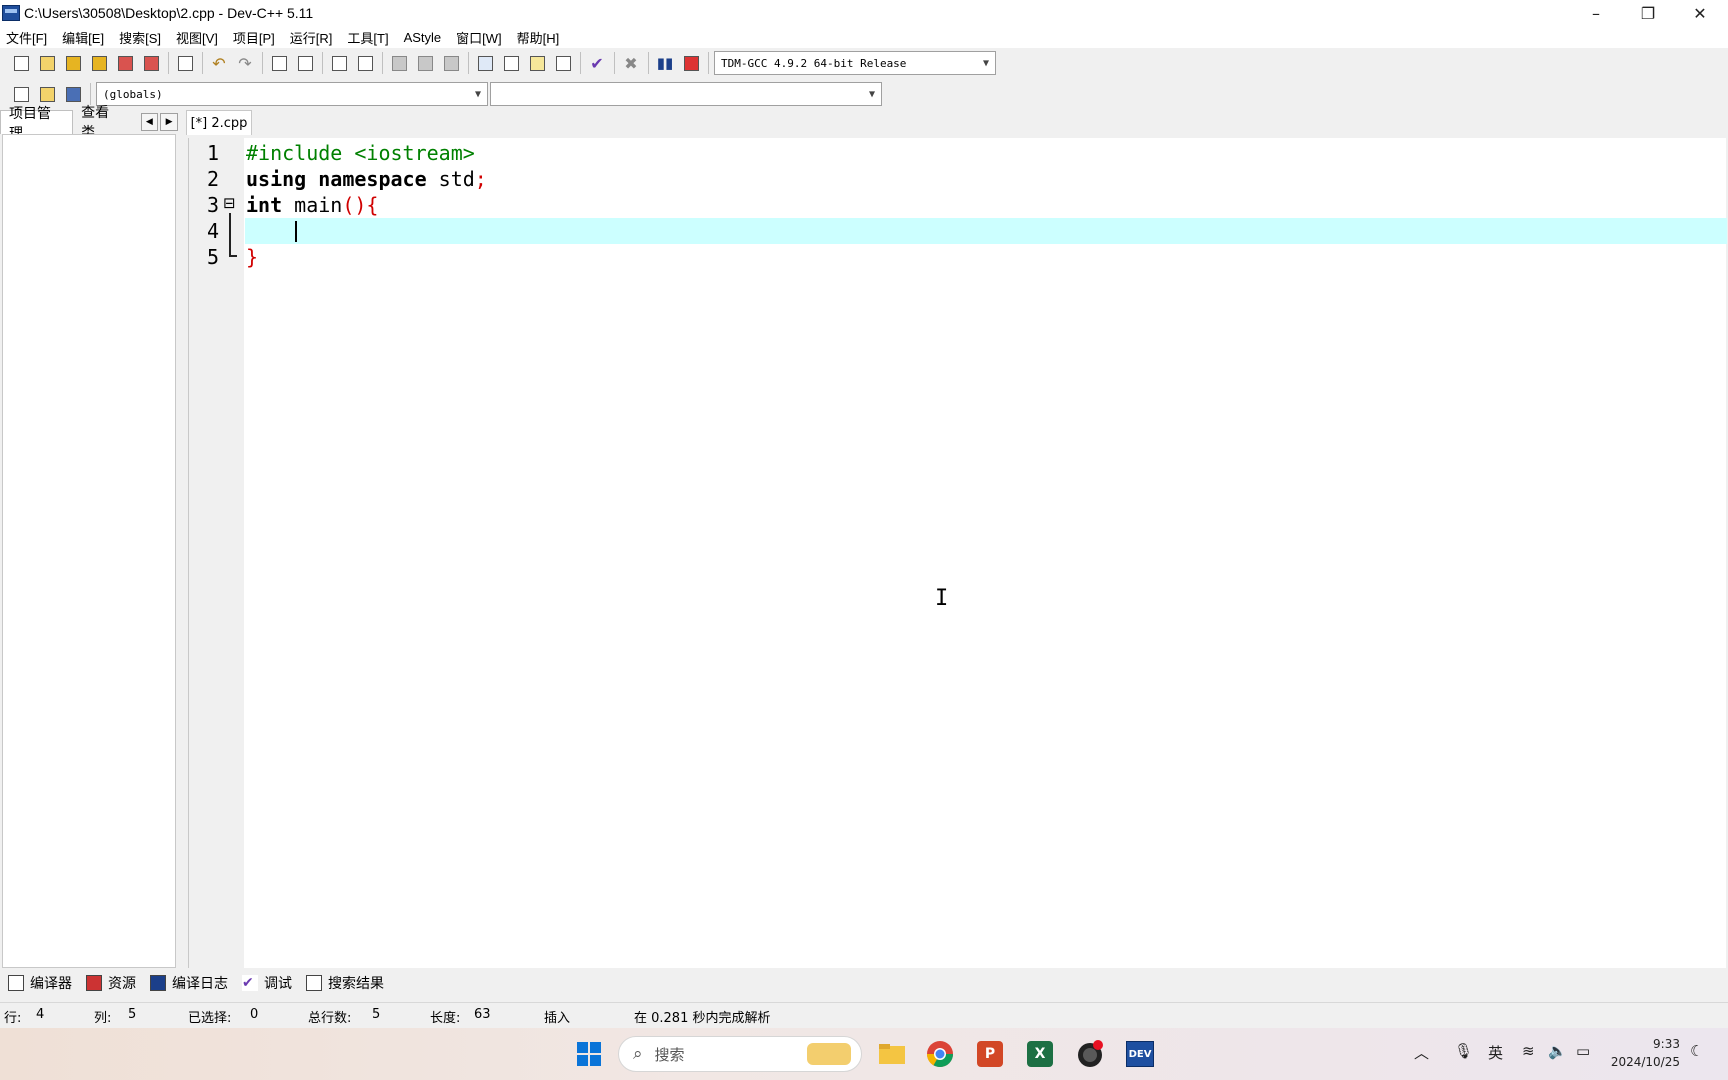 The width and height of the screenshot is (1728, 1080). Describe the element at coordinates (1583, 1051) in the screenshot. I see `battery-icon: ▭` at that location.